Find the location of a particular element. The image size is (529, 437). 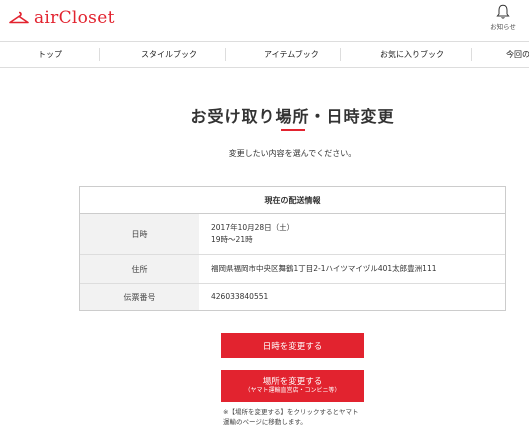

nav-item-current: 今回の is located at coordinates (517, 54).